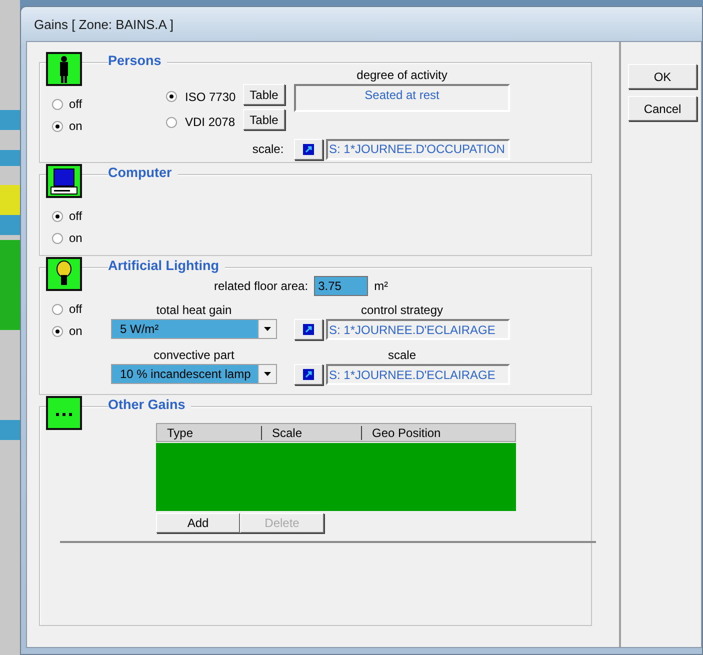 The image size is (703, 655). I want to click on column-header: Geo Position, so click(438, 433).